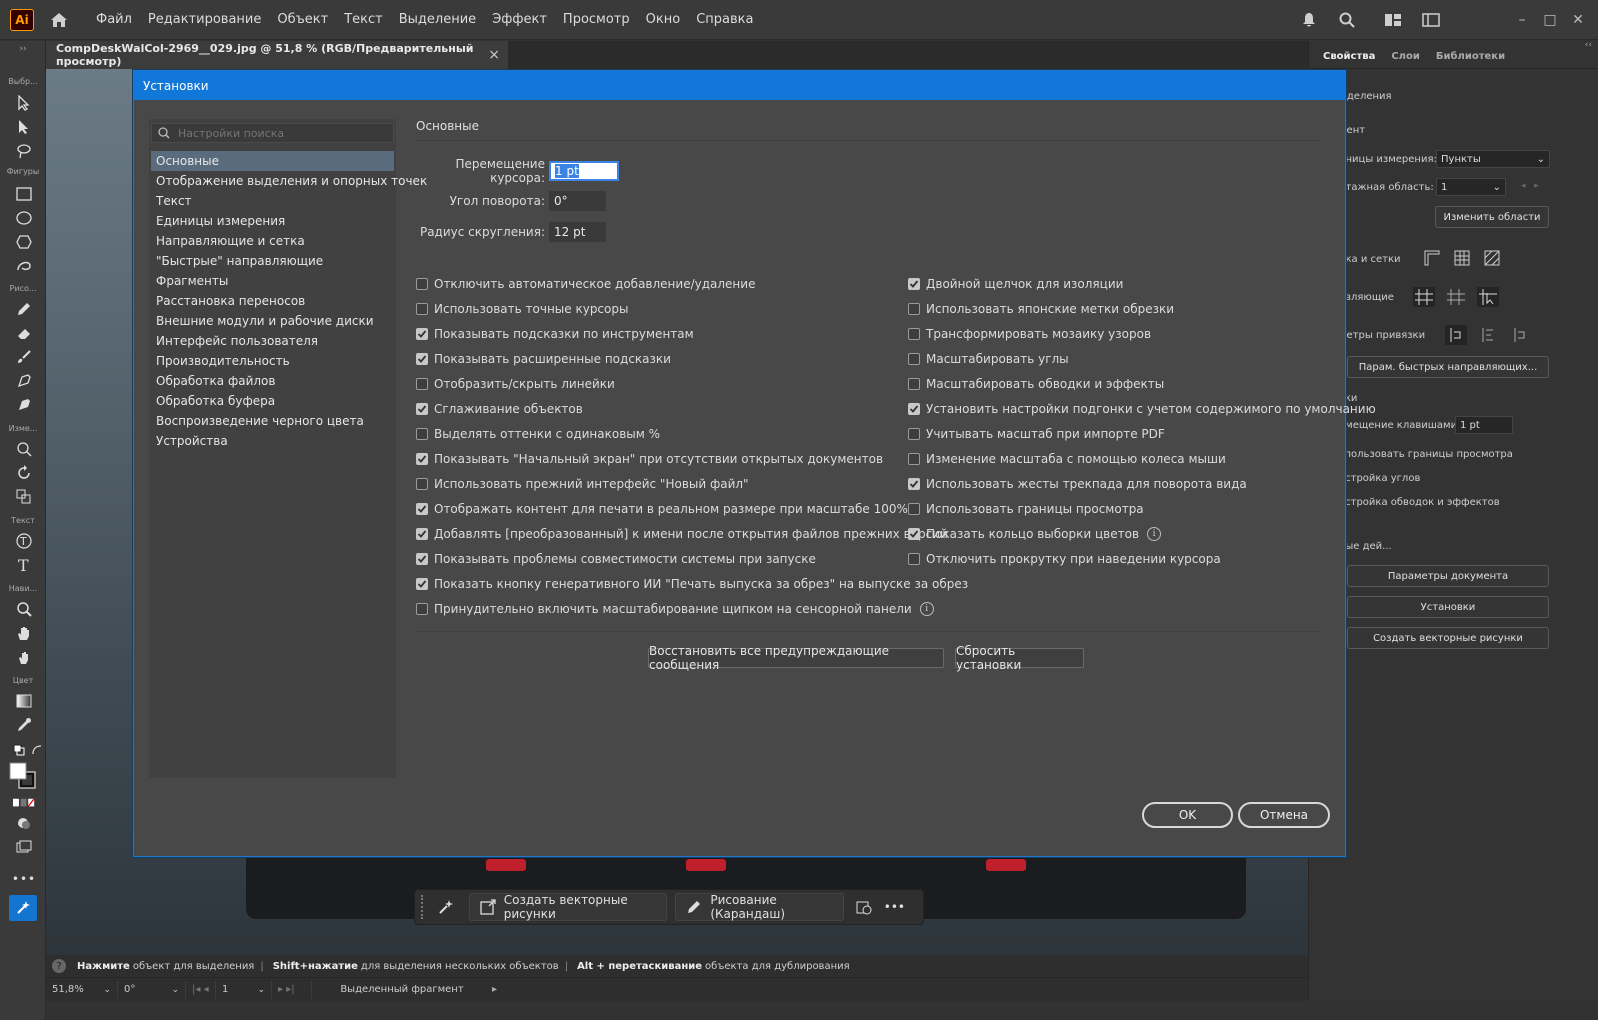  Describe the element at coordinates (1309, 20) in the screenshot. I see `bell-icon` at that location.